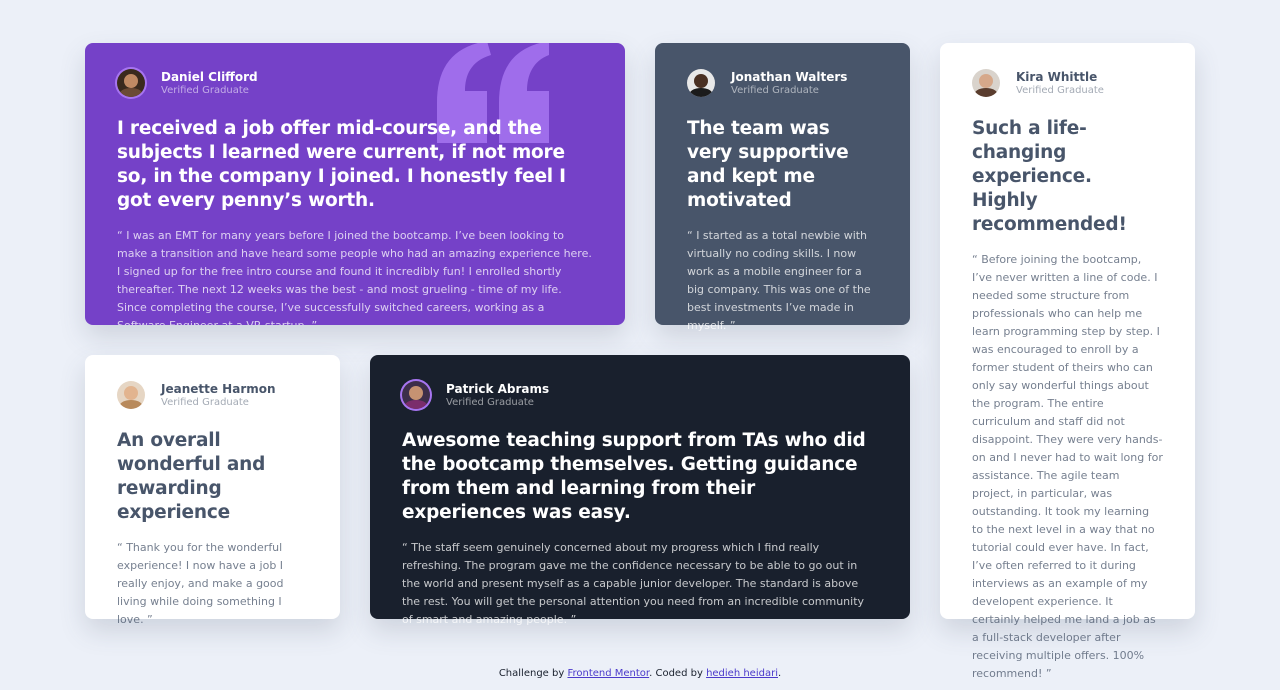  Describe the element at coordinates (640, 395) in the screenshot. I see `card-header: Patrick Abrams Verified Graduate` at that location.